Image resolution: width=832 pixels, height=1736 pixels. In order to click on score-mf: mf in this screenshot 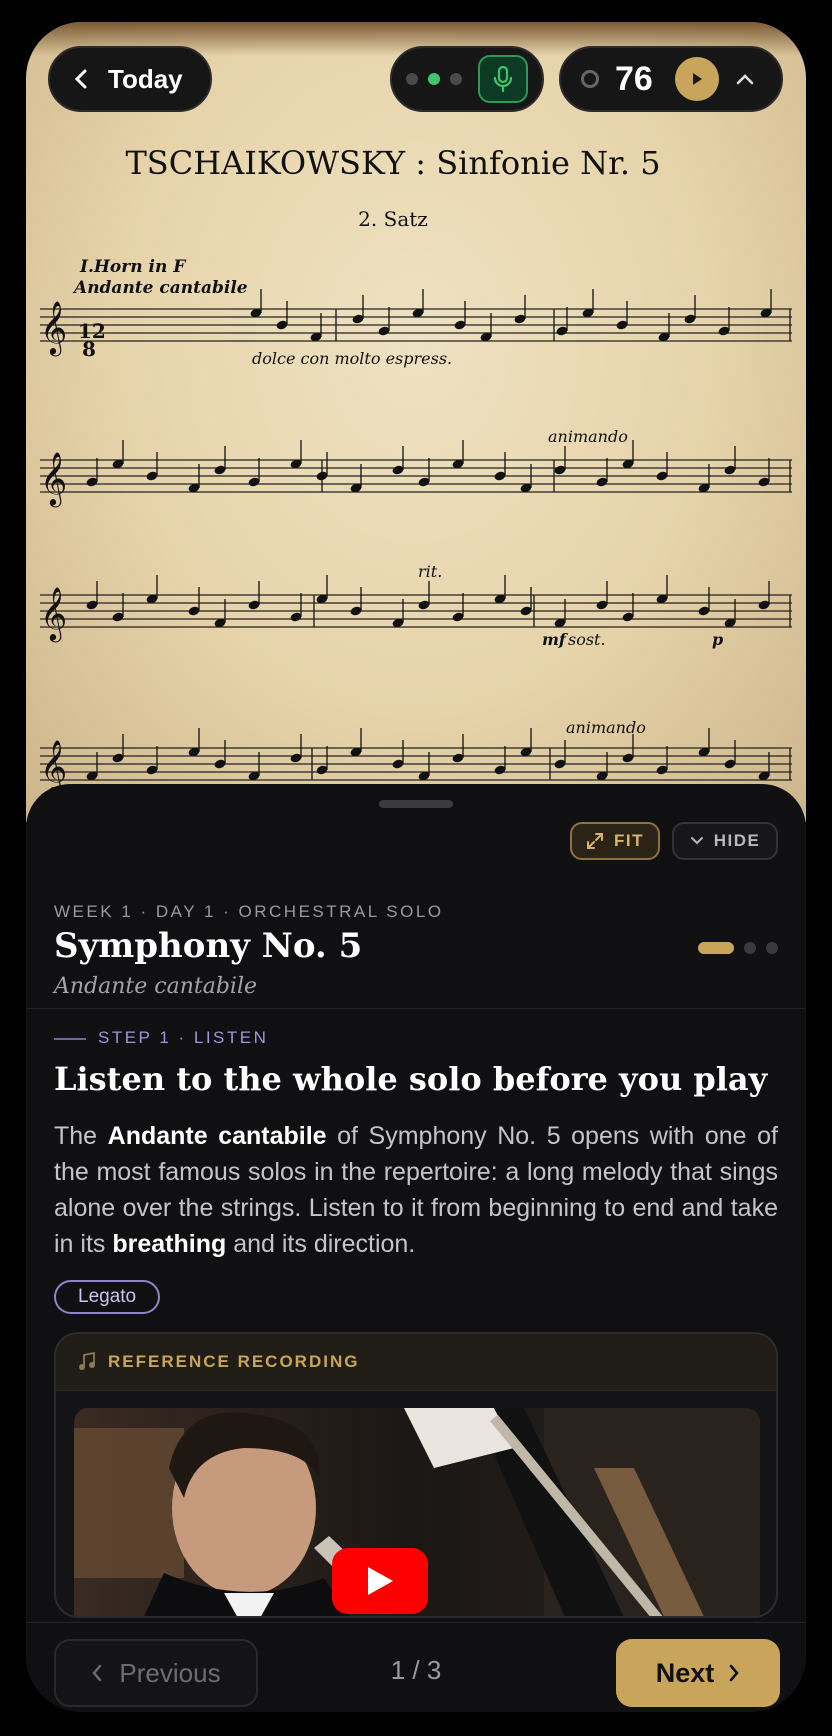, I will do `click(555, 639)`.